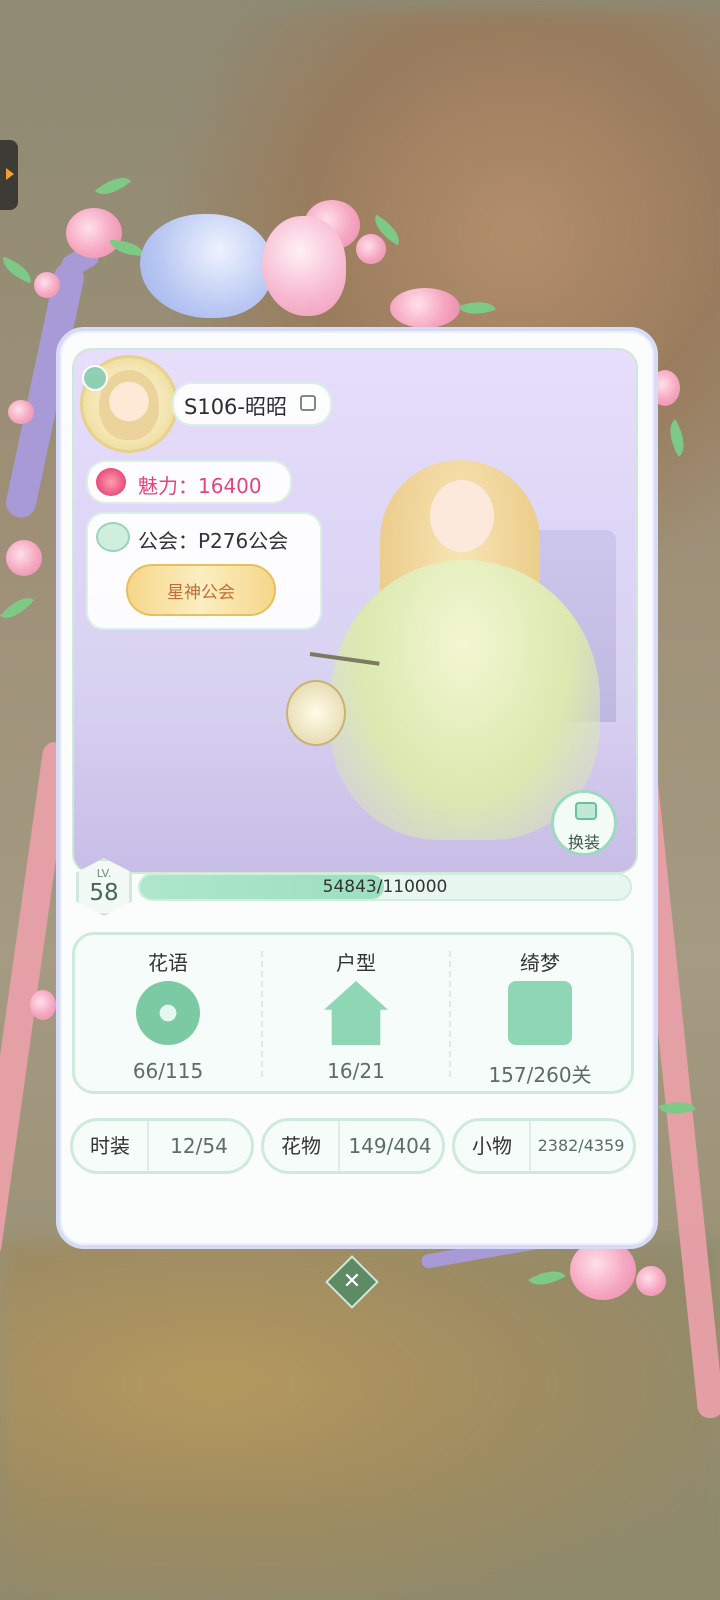 The width and height of the screenshot is (720, 1600). Describe the element at coordinates (586, 811) in the screenshot. I see `shirt-icon` at that location.